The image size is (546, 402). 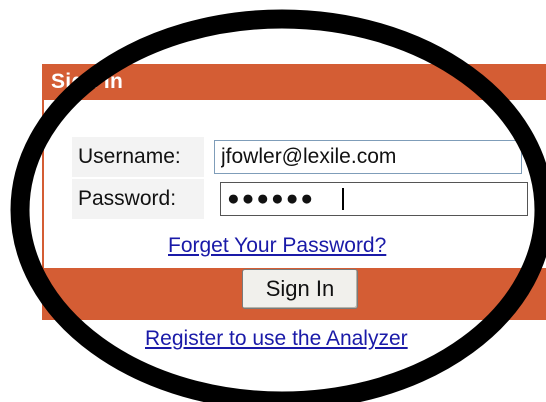 I want to click on register-link: Register to use the Analyzer, so click(x=276, y=339).